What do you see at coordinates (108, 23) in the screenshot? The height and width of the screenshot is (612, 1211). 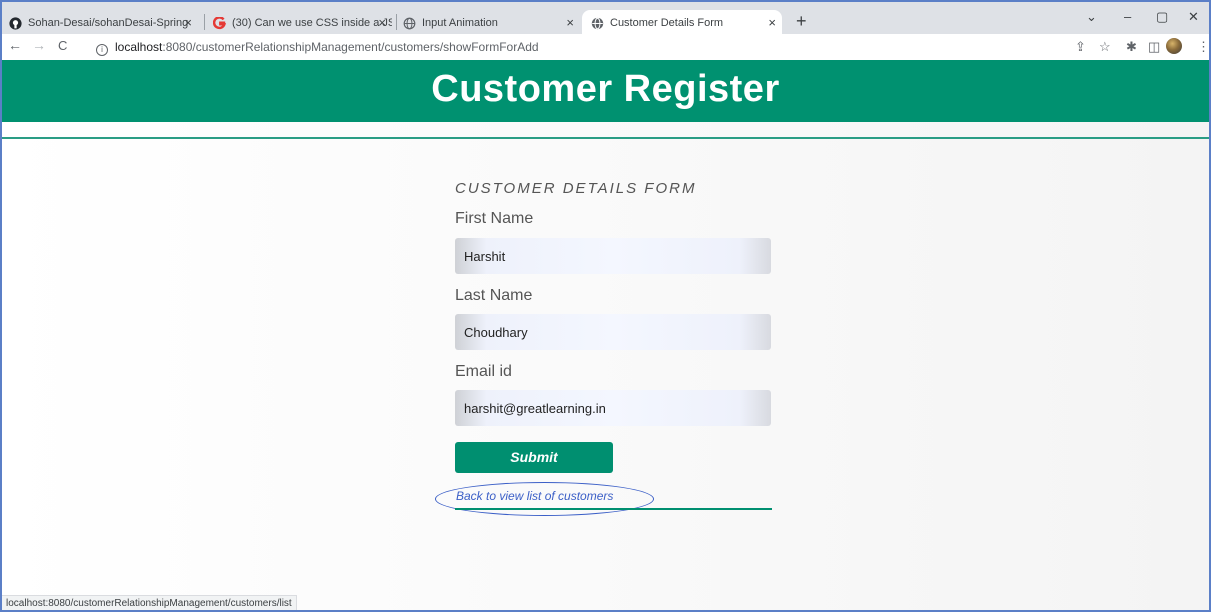 I see `tab-title: Sohan-Desai/sohanDesai-Spring` at bounding box center [108, 23].